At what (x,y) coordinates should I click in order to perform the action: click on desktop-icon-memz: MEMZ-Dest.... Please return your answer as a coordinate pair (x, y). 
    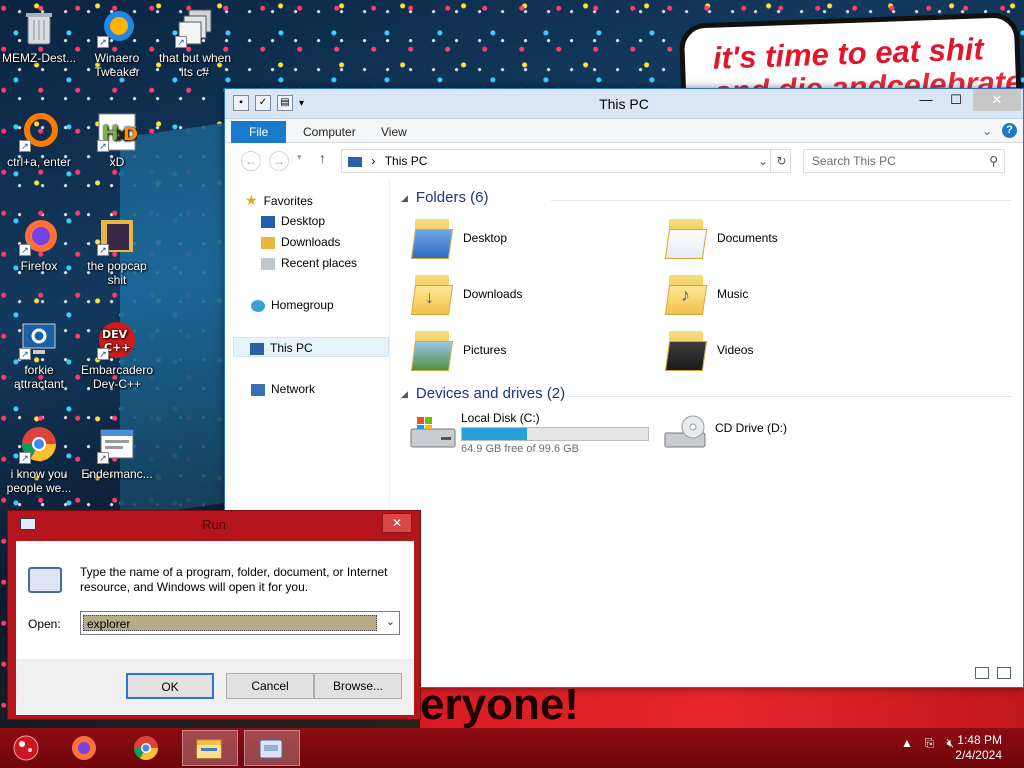
    Looking at the image, I should click on (39, 36).